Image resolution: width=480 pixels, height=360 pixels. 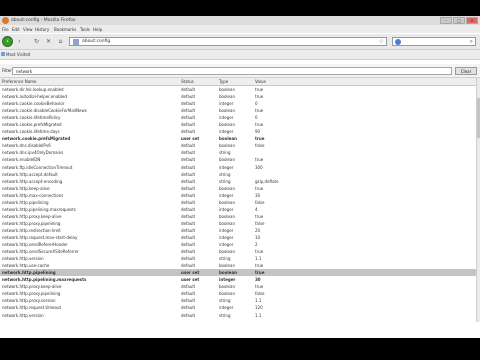 What do you see at coordinates (471, 42) in the screenshot?
I see `search-icon: ⌕` at bounding box center [471, 42].